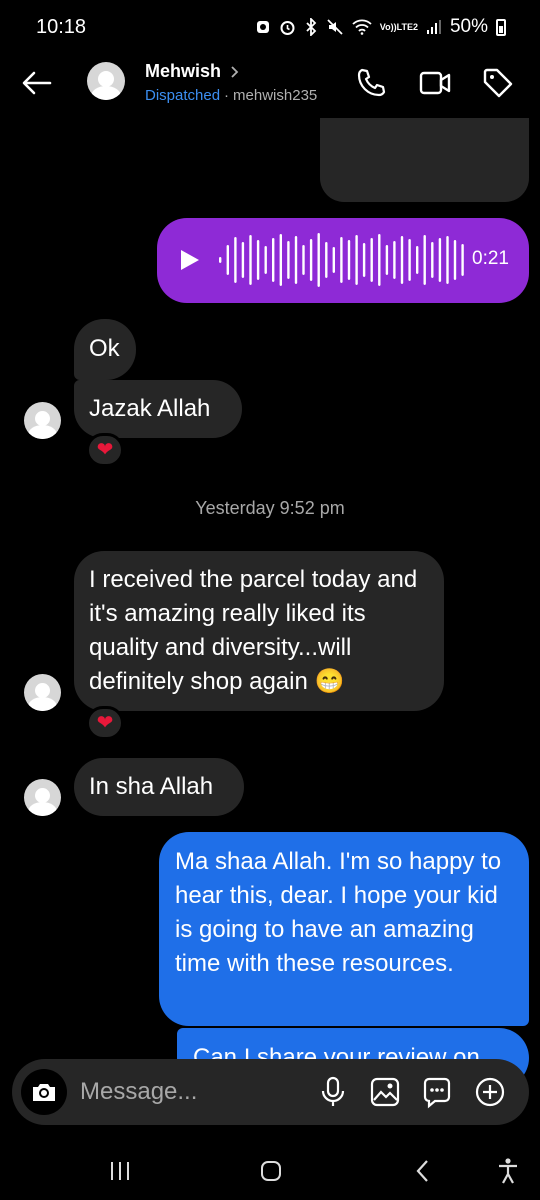 The image size is (540, 1200). Describe the element at coordinates (371, 83) in the screenshot. I see `phone-icon` at that location.